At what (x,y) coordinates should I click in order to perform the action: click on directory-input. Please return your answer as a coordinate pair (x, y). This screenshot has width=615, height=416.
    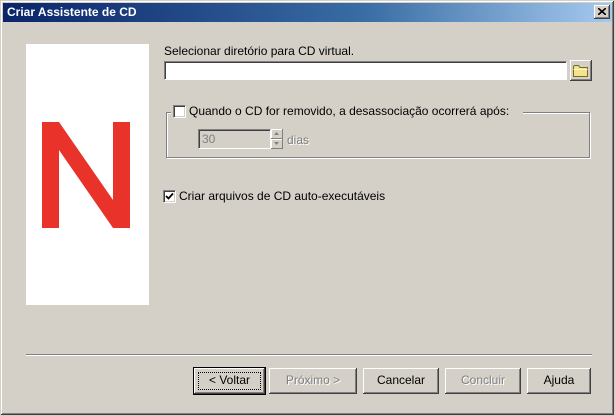
    Looking at the image, I should click on (365, 70).